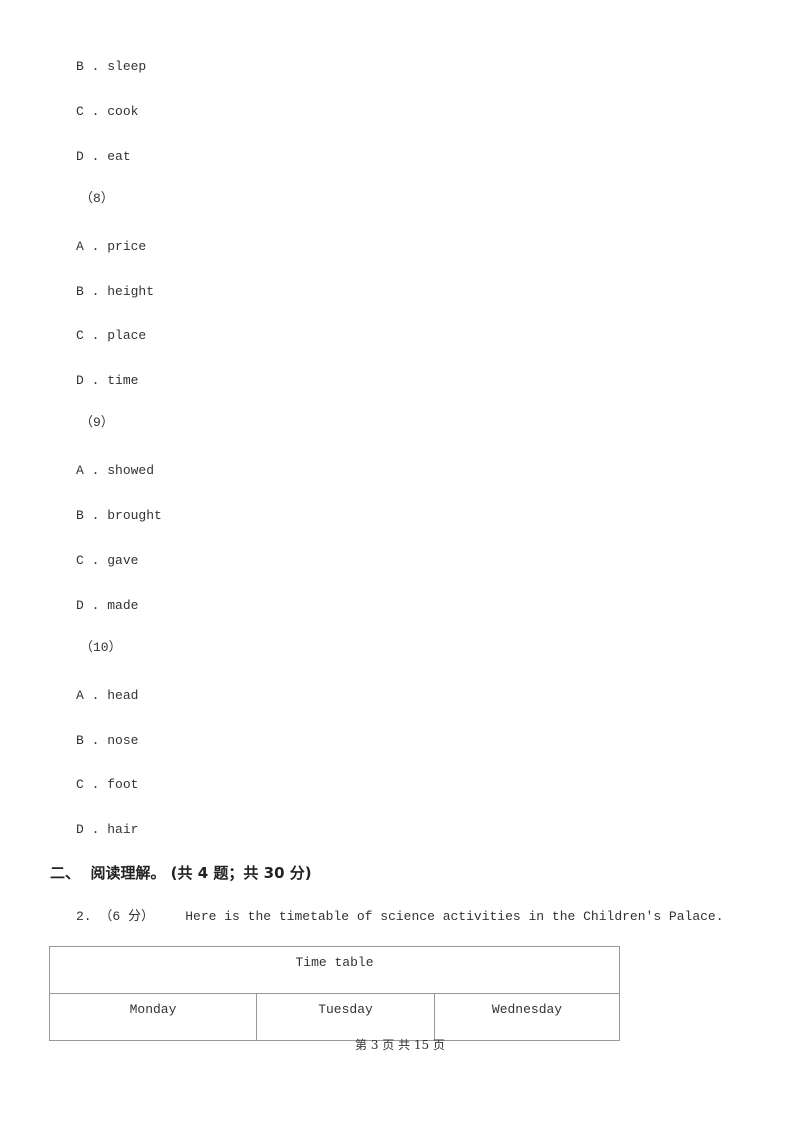 This screenshot has height=1132, width=800. I want to click on option-9-a: A . showed, so click(115, 471).